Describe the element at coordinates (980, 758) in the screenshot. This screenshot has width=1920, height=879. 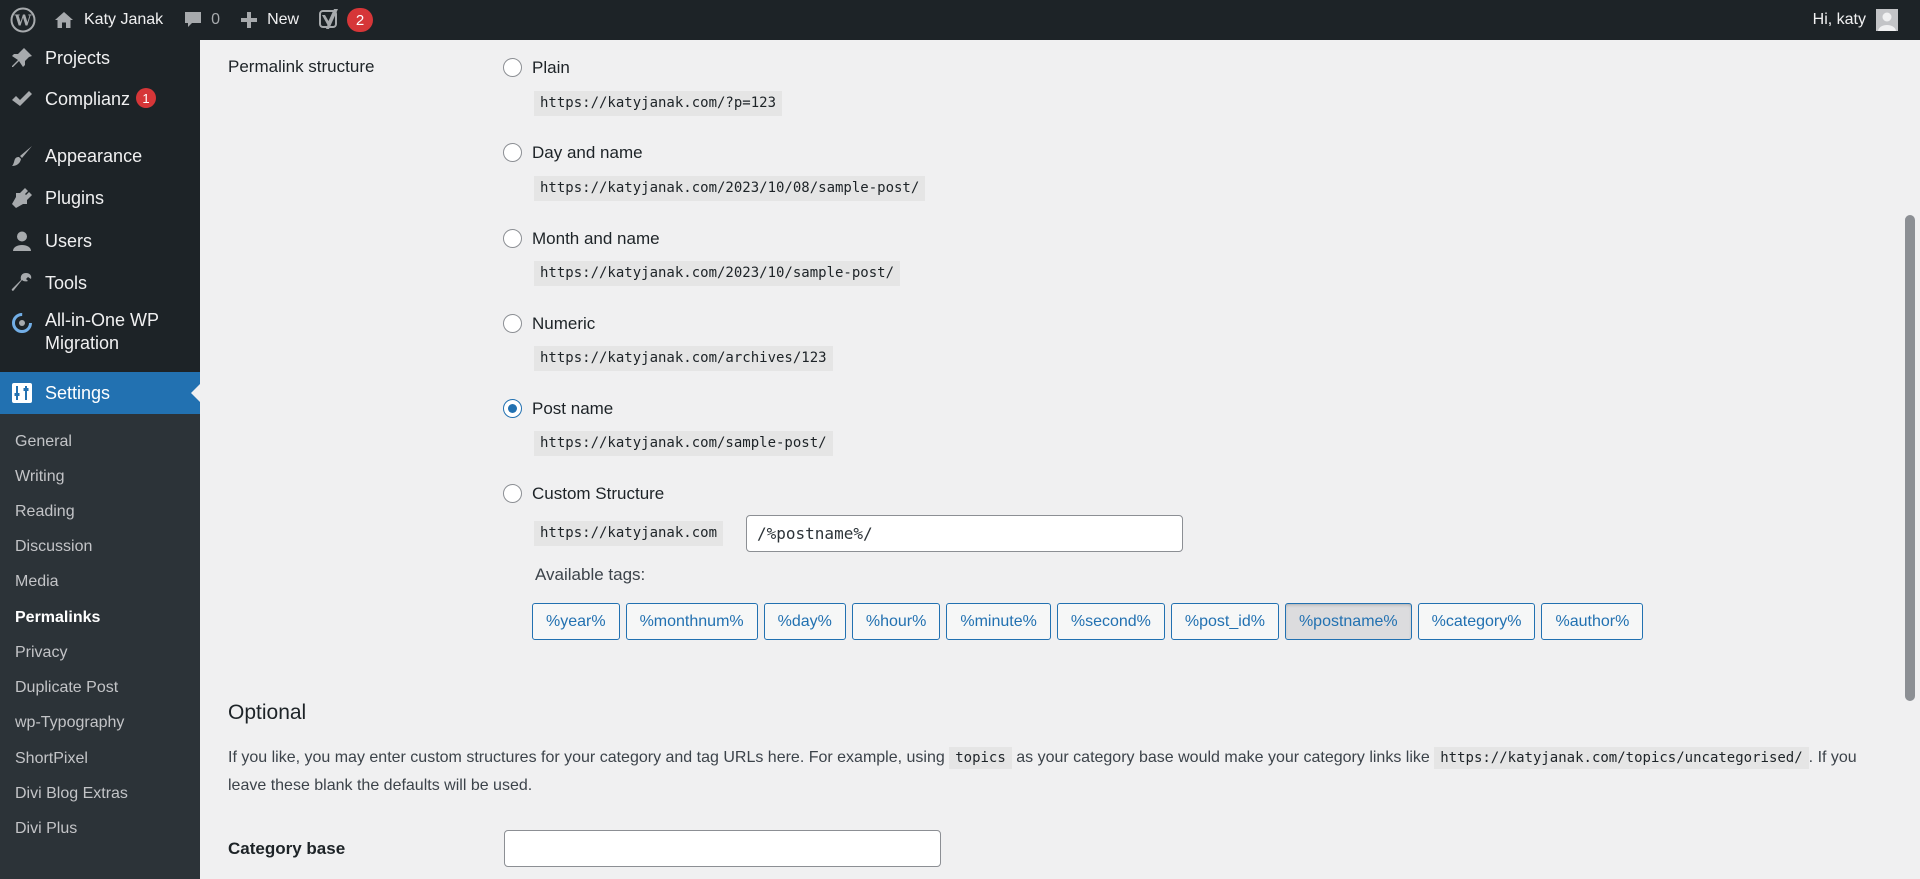
I see `example-category-base: topics` at that location.